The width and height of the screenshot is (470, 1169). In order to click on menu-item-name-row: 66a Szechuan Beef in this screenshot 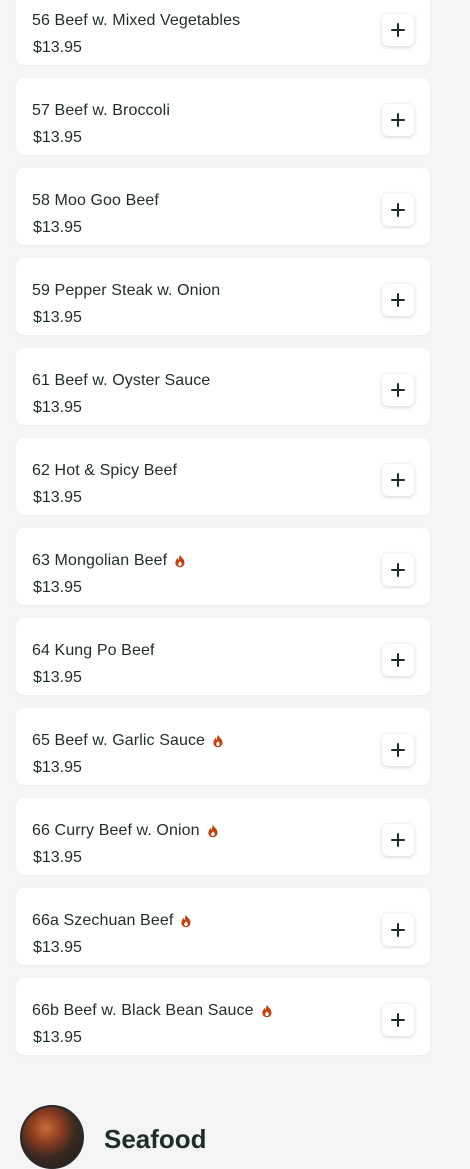, I will do `click(112, 921)`.